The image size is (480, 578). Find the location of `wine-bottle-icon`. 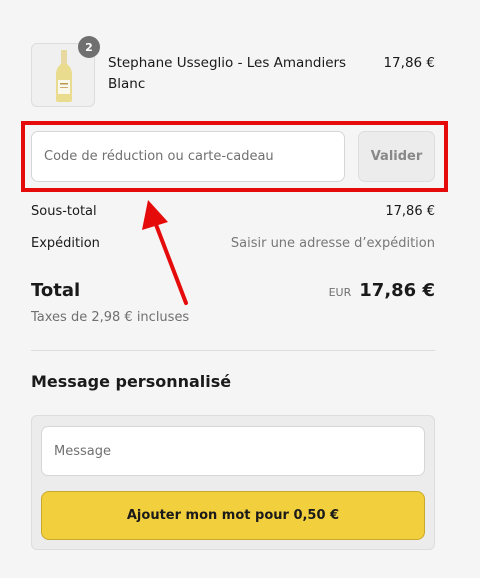

wine-bottle-icon is located at coordinates (64, 76).